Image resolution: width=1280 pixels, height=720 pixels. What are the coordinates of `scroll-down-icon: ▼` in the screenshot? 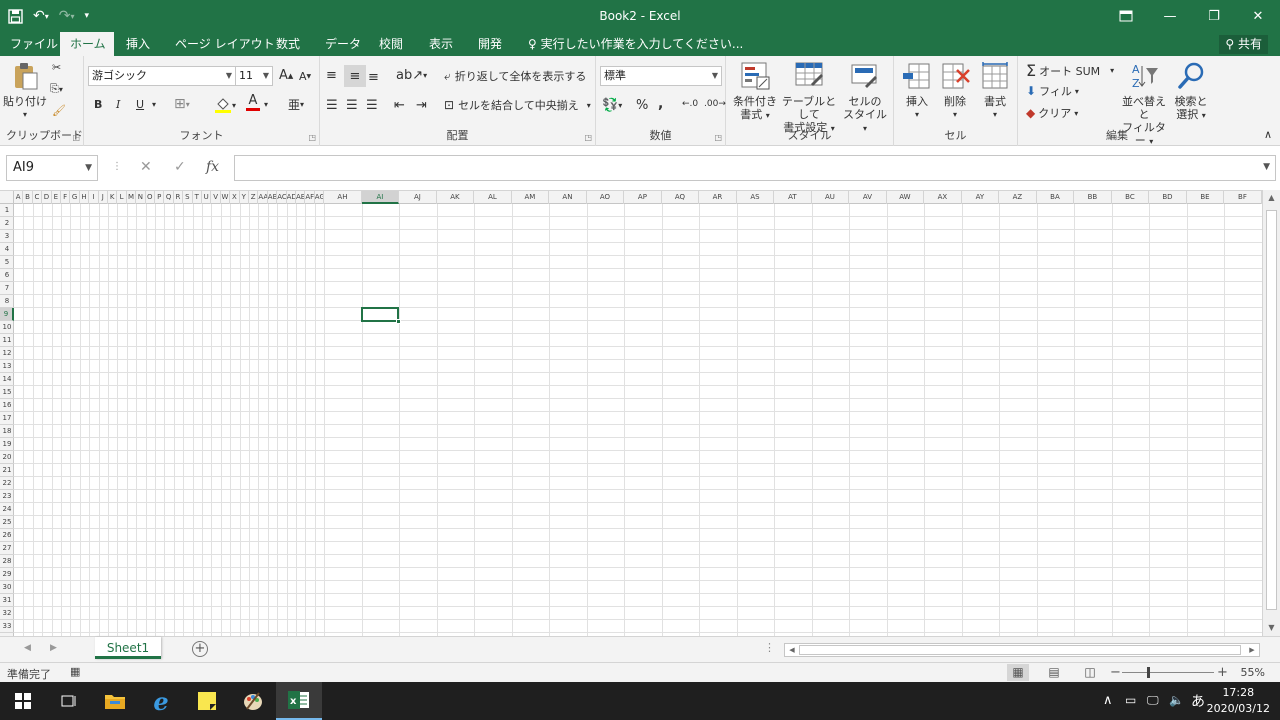 It's located at (1271, 628).